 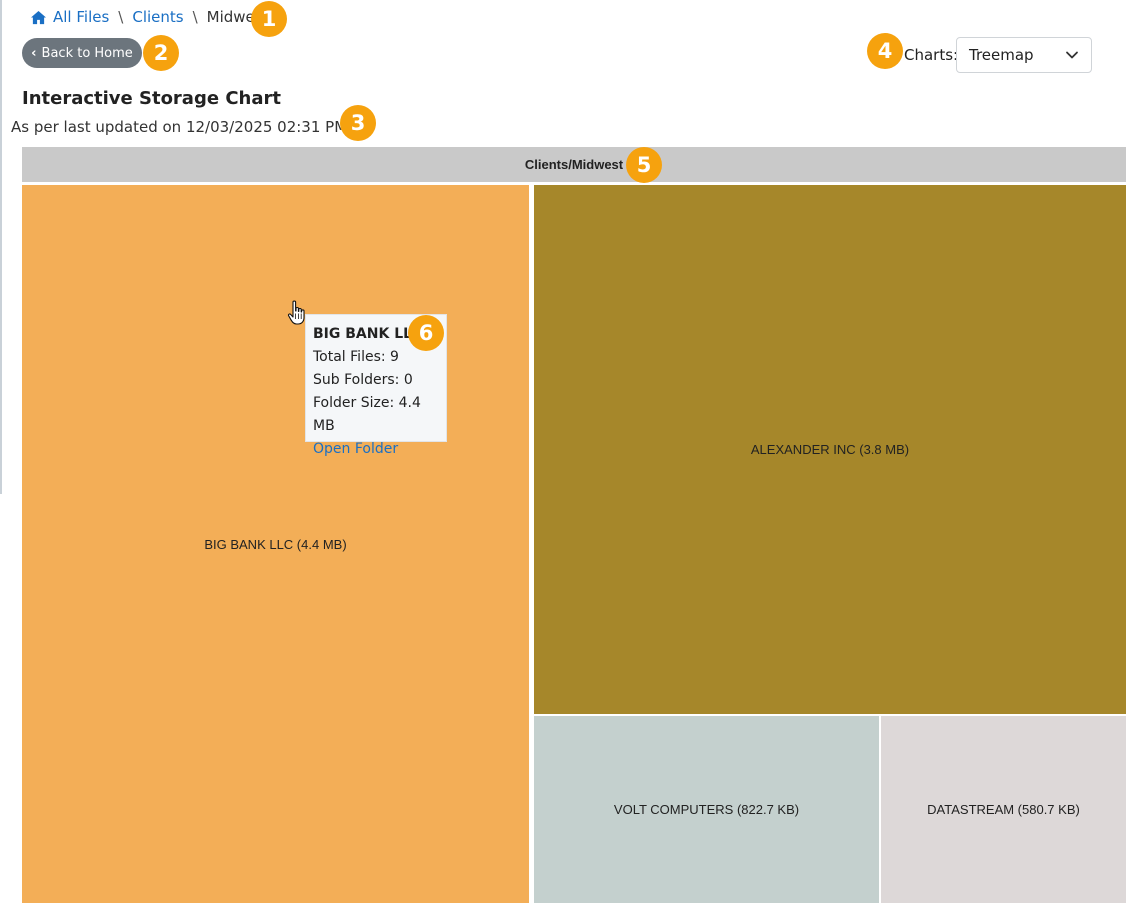 I want to click on breadcrumb: All Files \ Clients \ Midwest, so click(x=149, y=17).